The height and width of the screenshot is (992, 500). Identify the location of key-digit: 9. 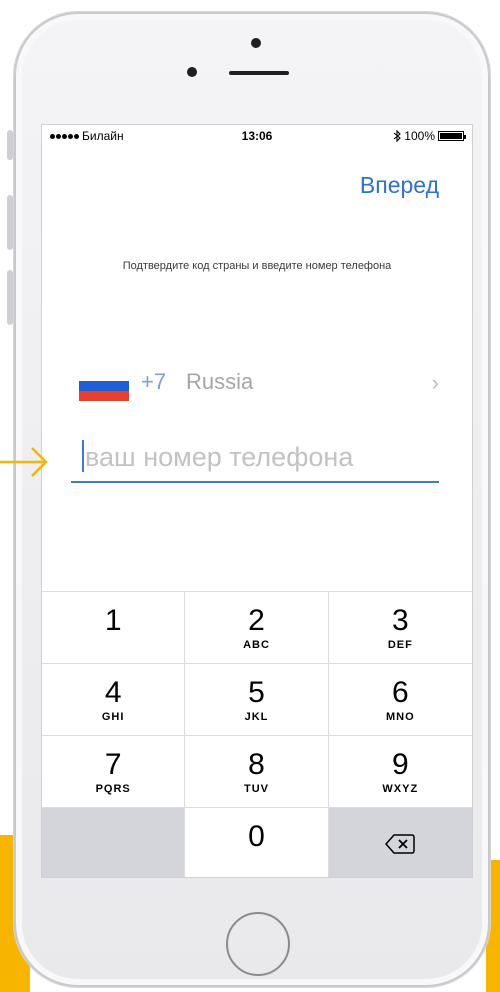
(400, 764).